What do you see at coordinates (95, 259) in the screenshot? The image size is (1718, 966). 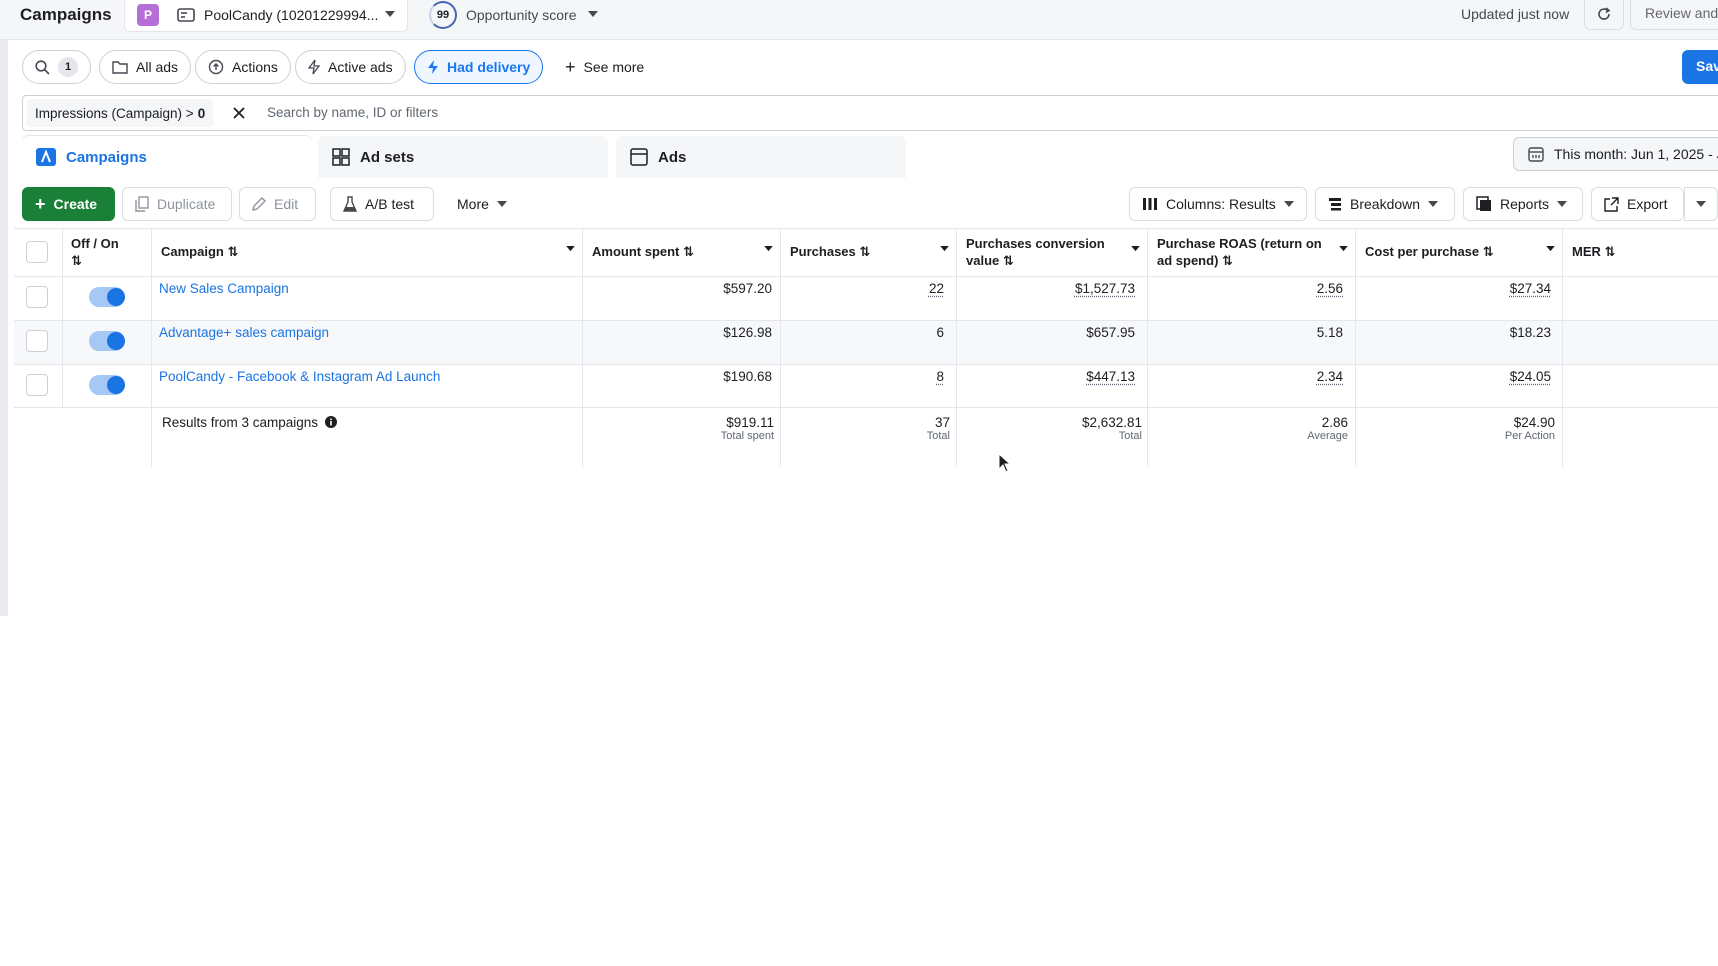 I see `header-off-on: Off / On ⇅` at bounding box center [95, 259].